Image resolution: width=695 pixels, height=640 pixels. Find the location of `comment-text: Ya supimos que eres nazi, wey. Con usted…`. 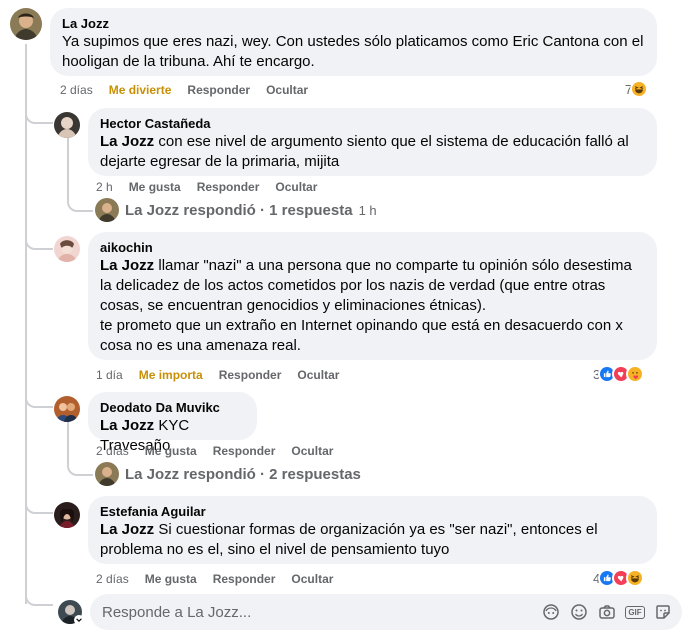

comment-text: Ya supimos que eres nazi, wey. Con usted… is located at coordinates (353, 51).